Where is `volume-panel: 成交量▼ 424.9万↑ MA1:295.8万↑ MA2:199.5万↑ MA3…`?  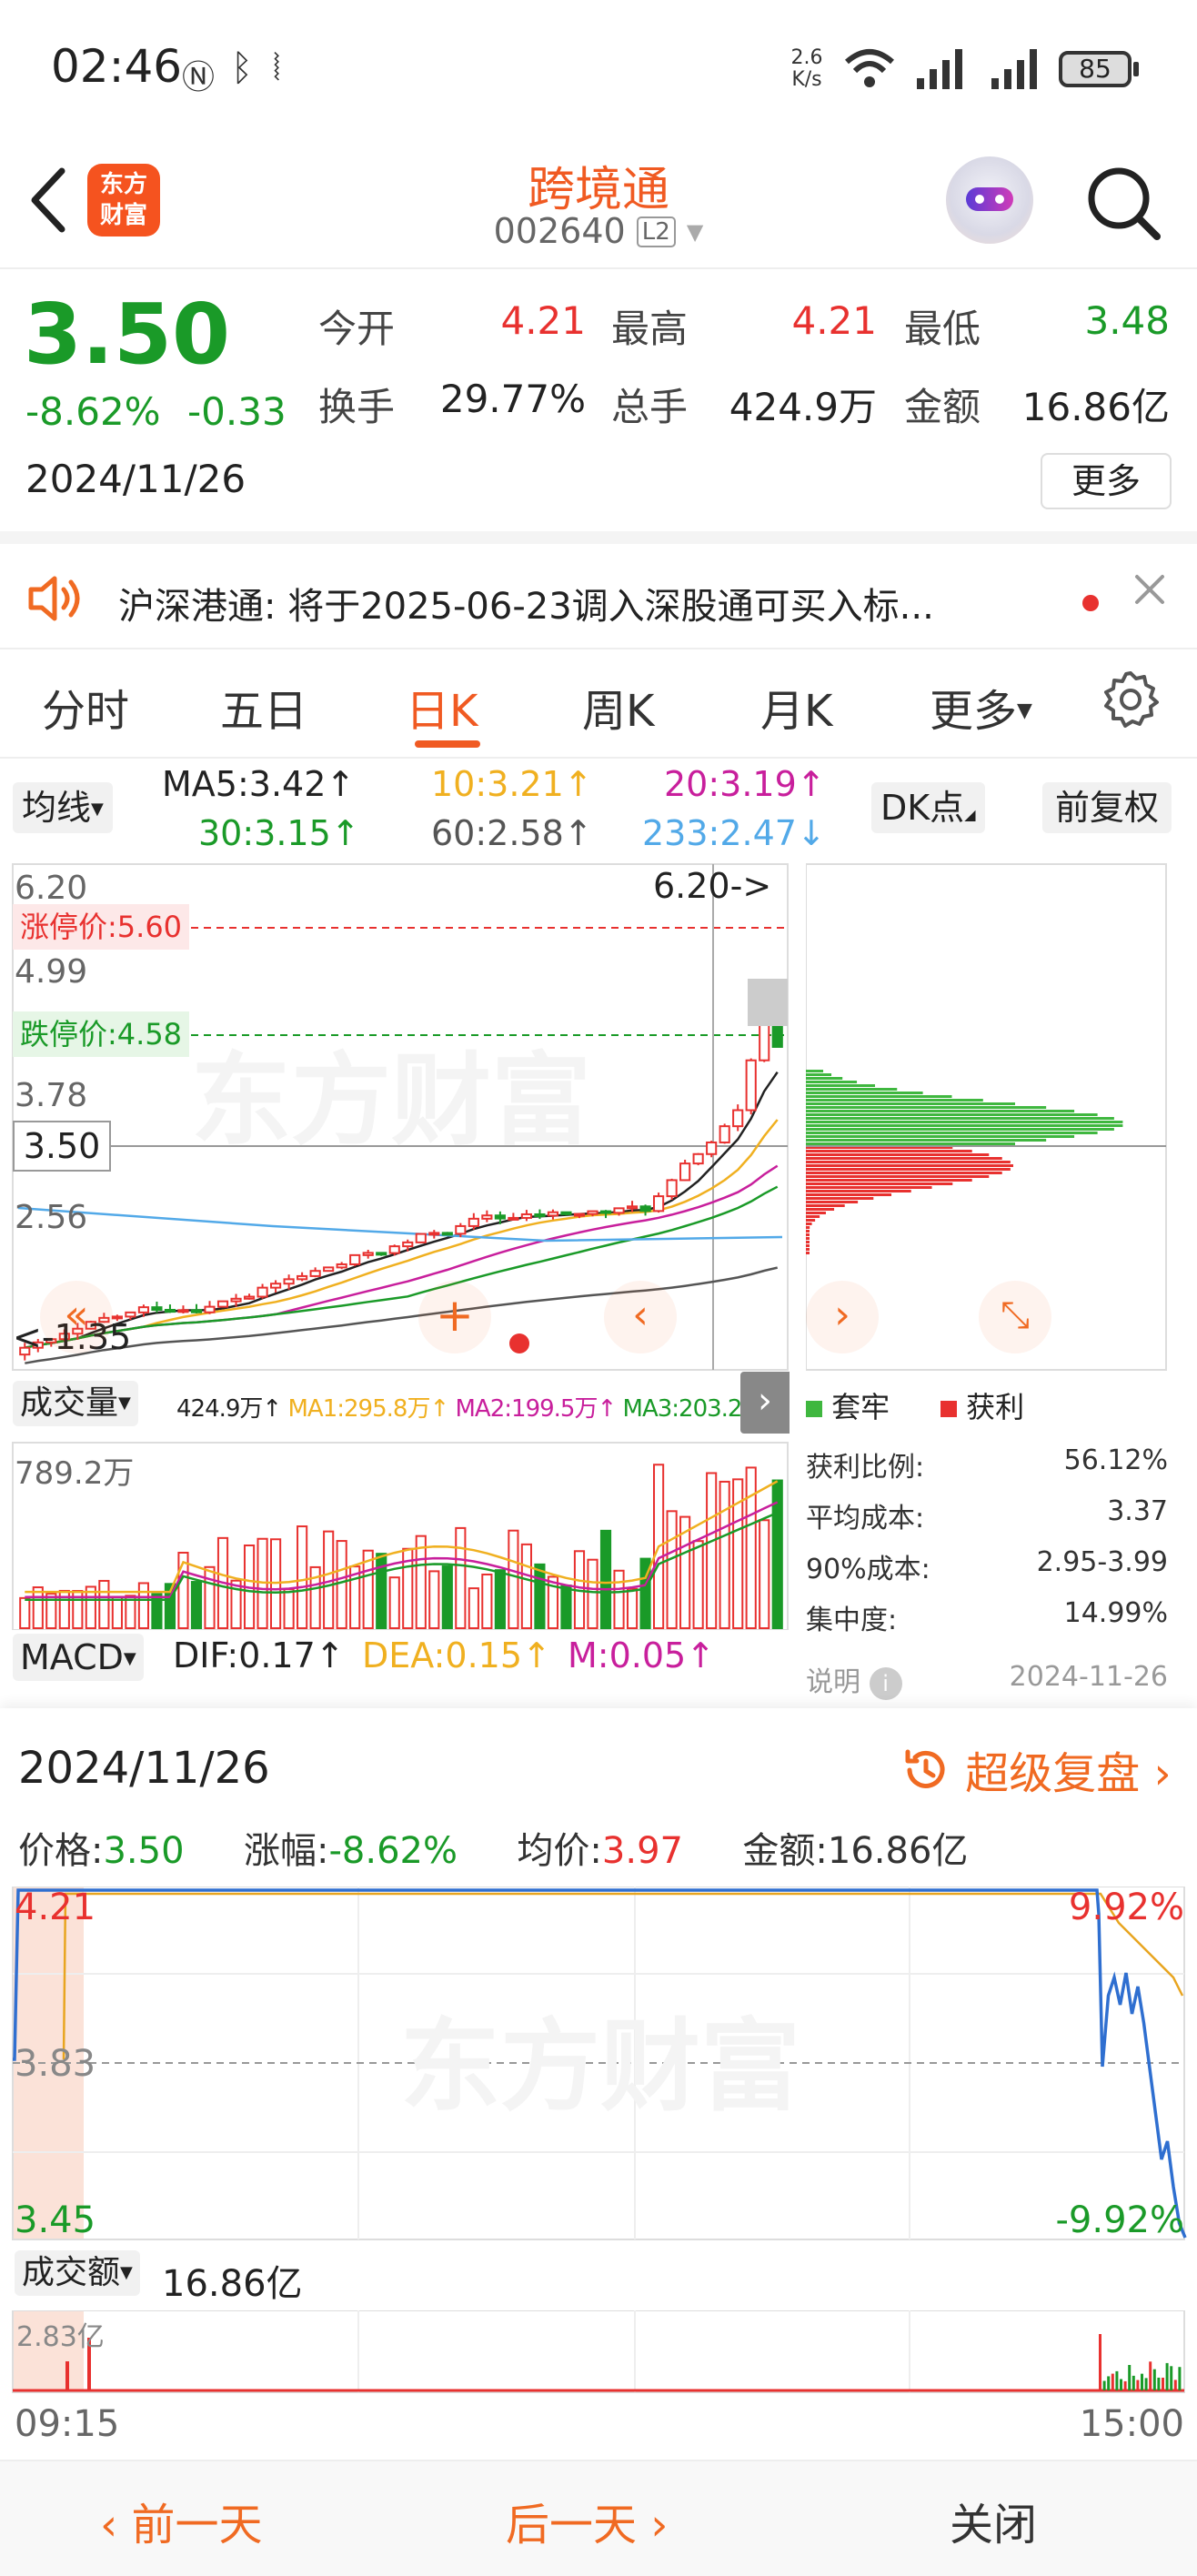 volume-panel: 成交量▼ 424.9万↑ MA1:295.8万↑ MA2:199.5万↑ MA3… is located at coordinates (398, 1501).